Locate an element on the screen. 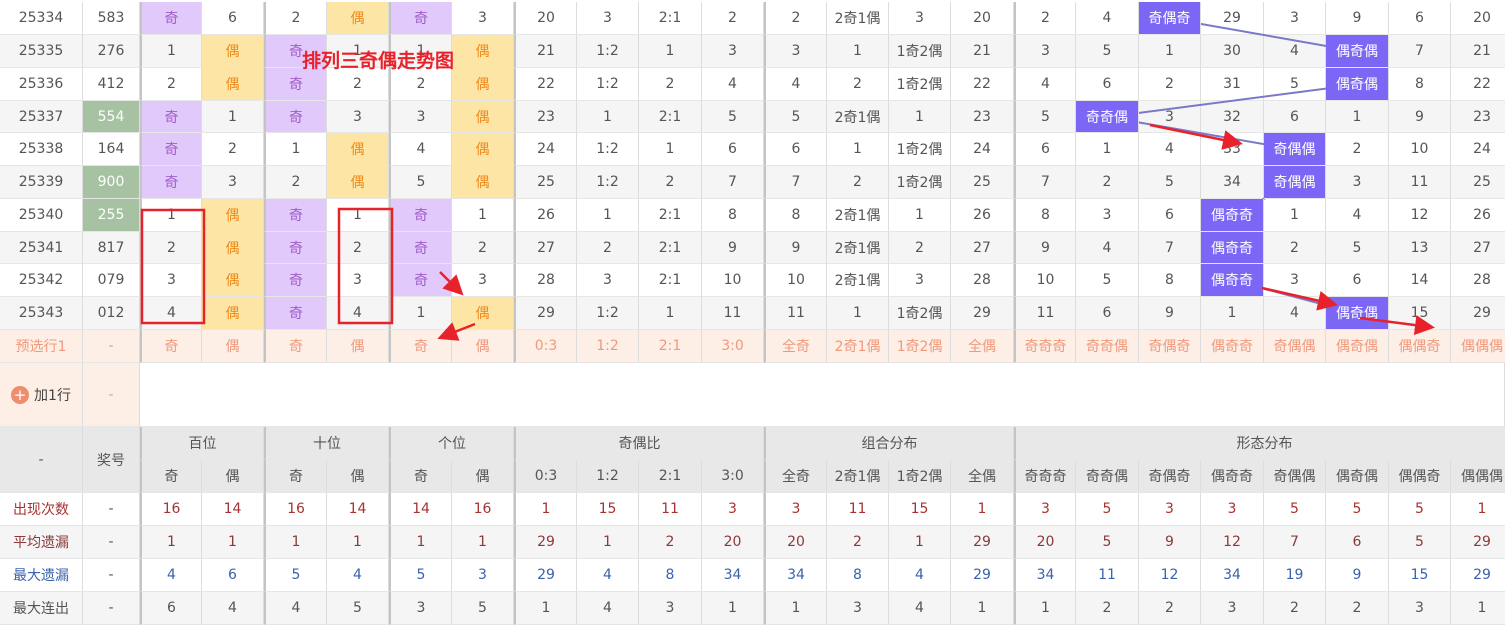 The height and width of the screenshot is (627, 1505). preselect-option: 2:1 is located at coordinates (670, 346).